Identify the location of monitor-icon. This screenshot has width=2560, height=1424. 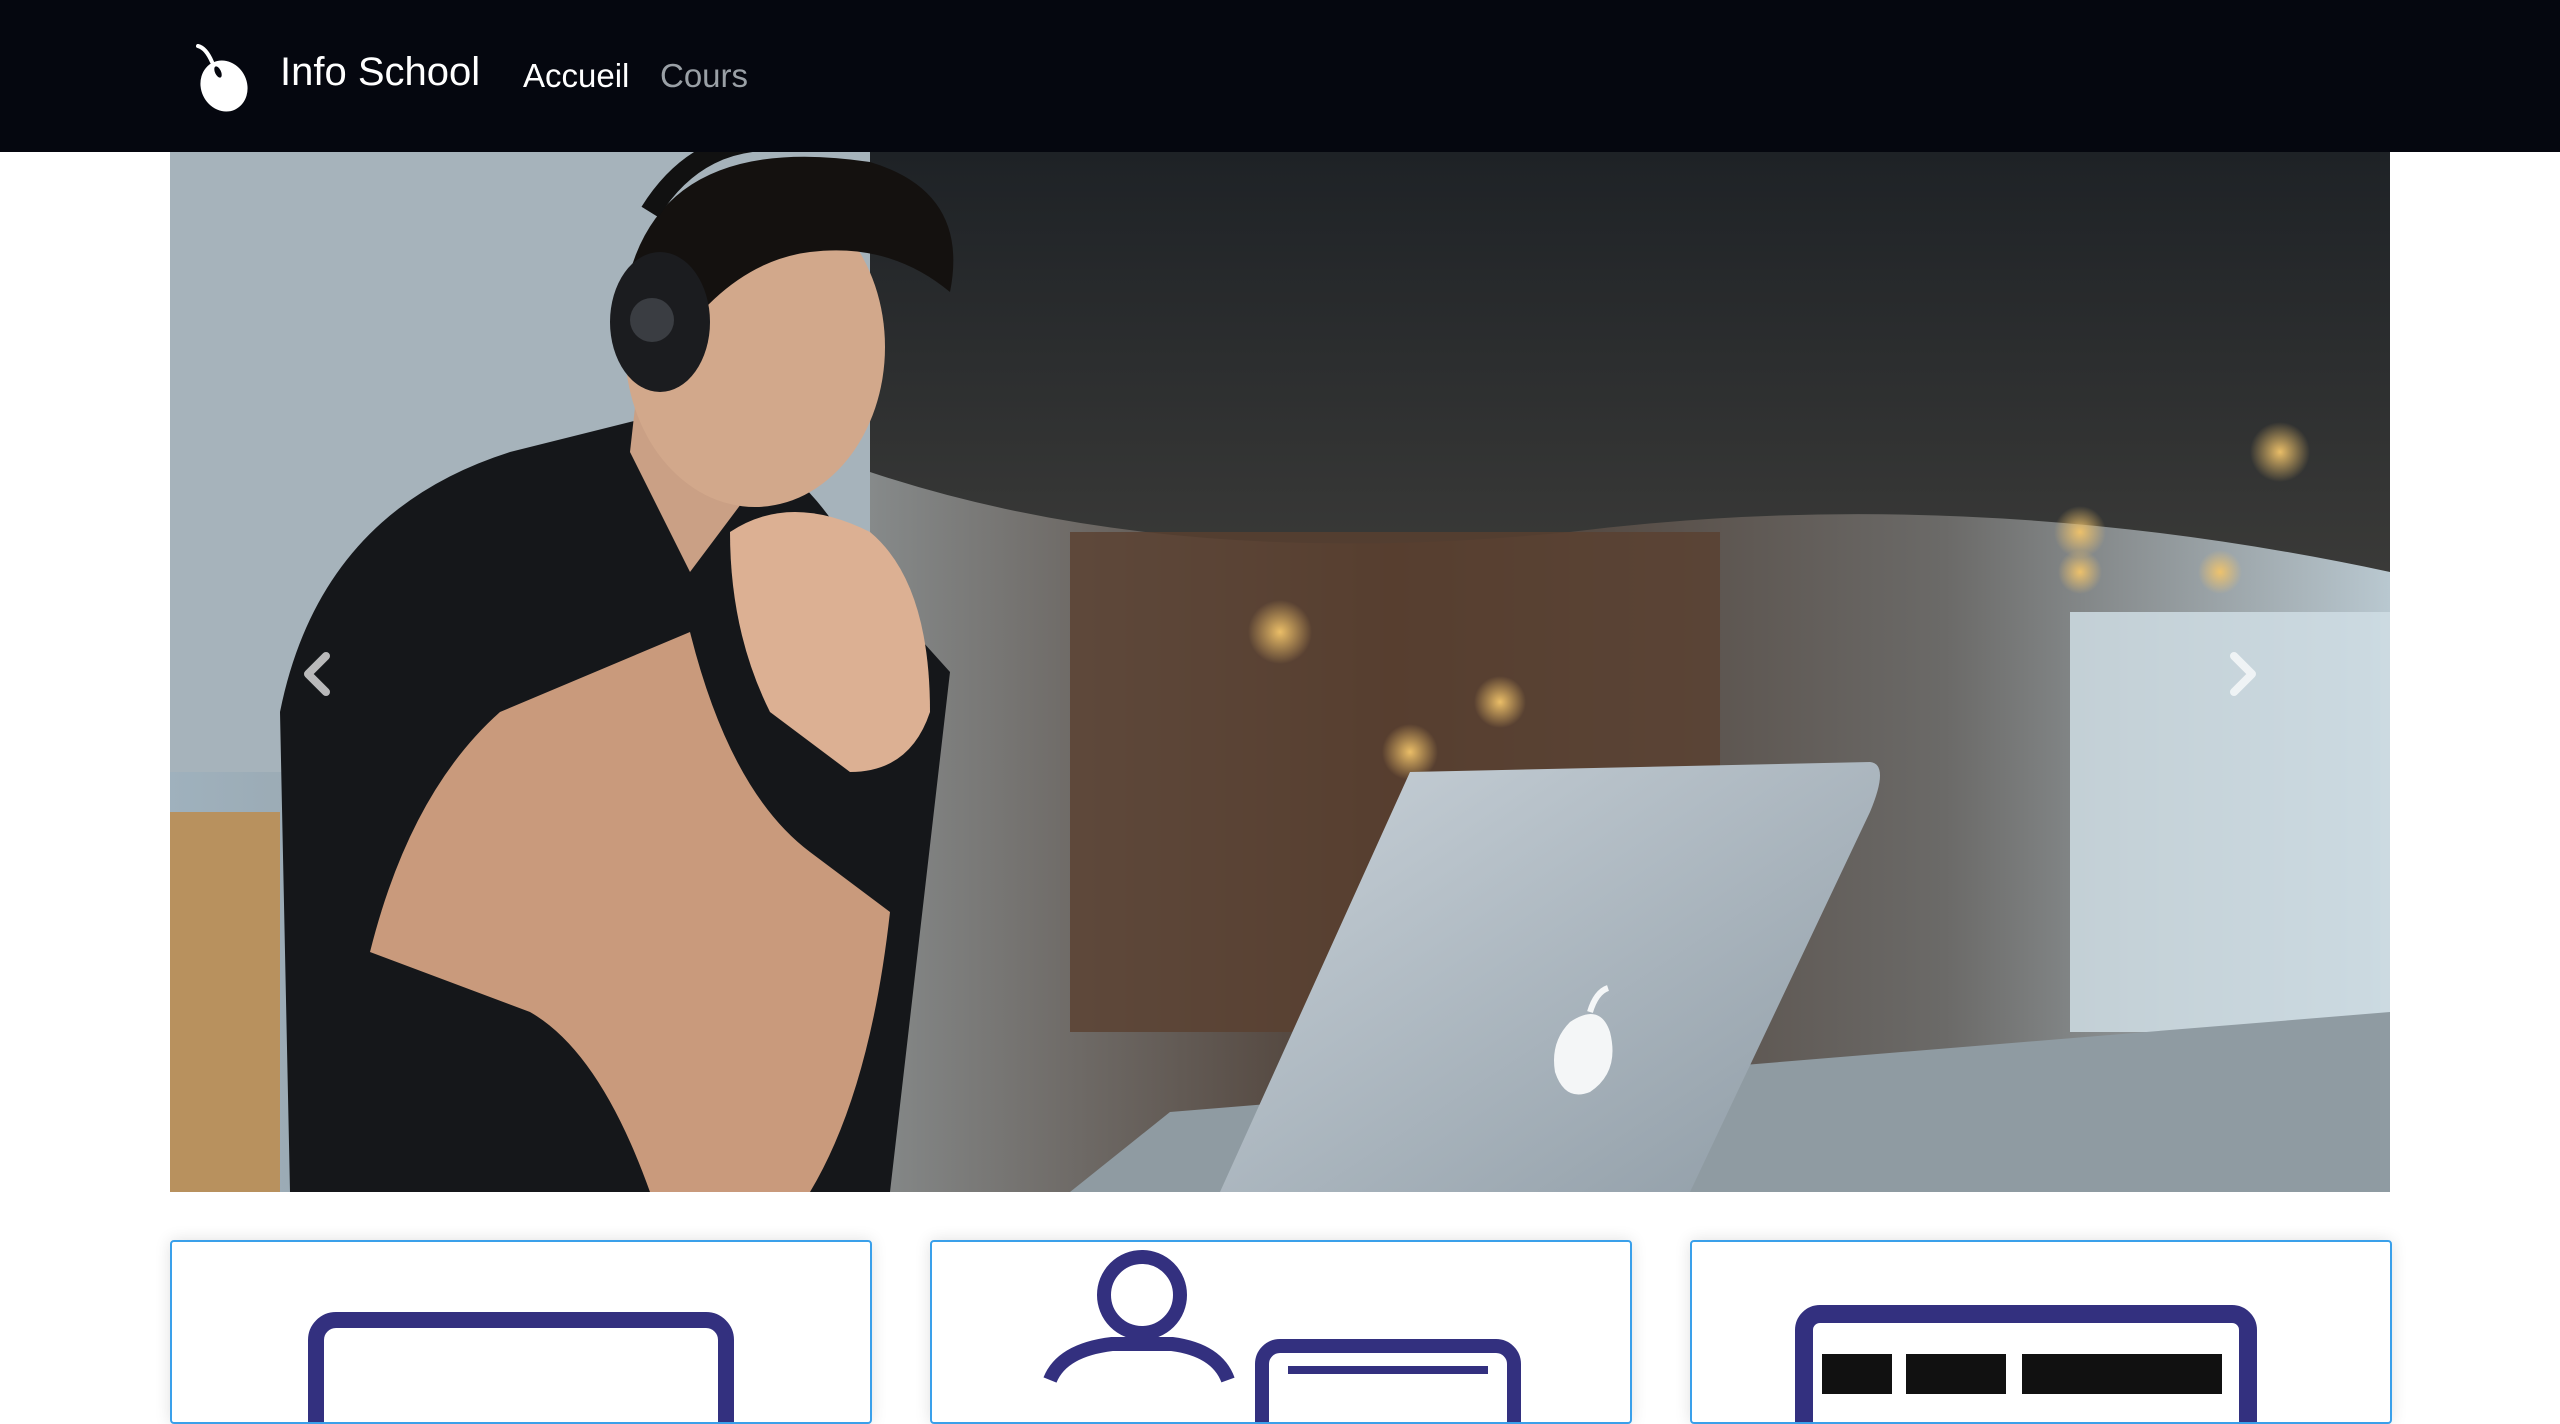
(521, 1367).